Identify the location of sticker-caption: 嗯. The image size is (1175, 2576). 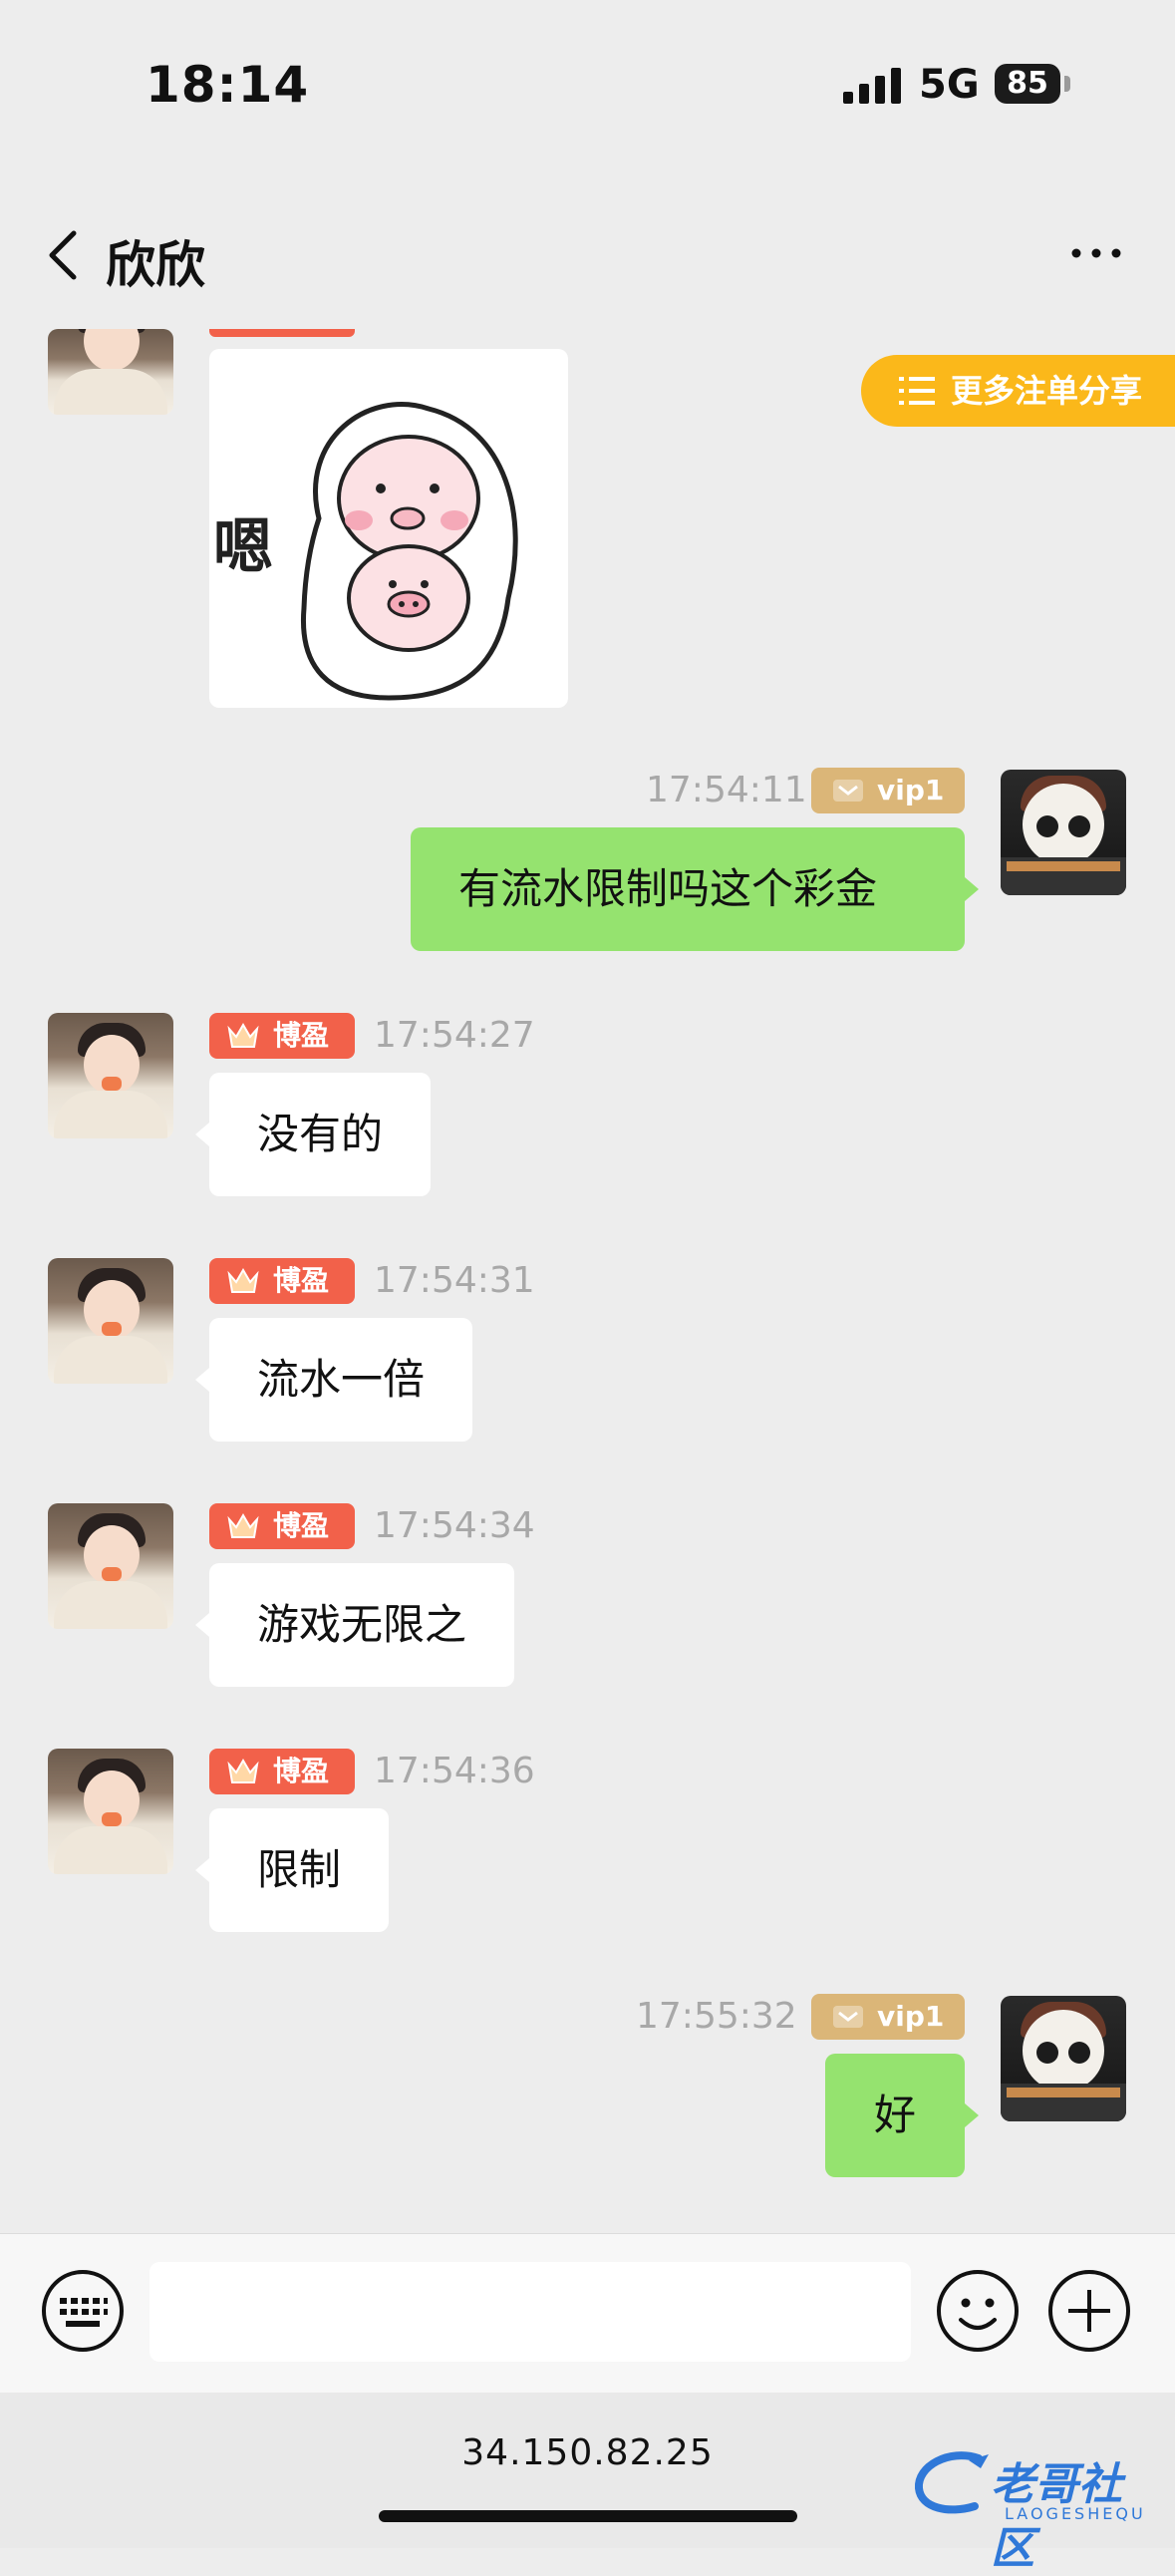
(243, 547).